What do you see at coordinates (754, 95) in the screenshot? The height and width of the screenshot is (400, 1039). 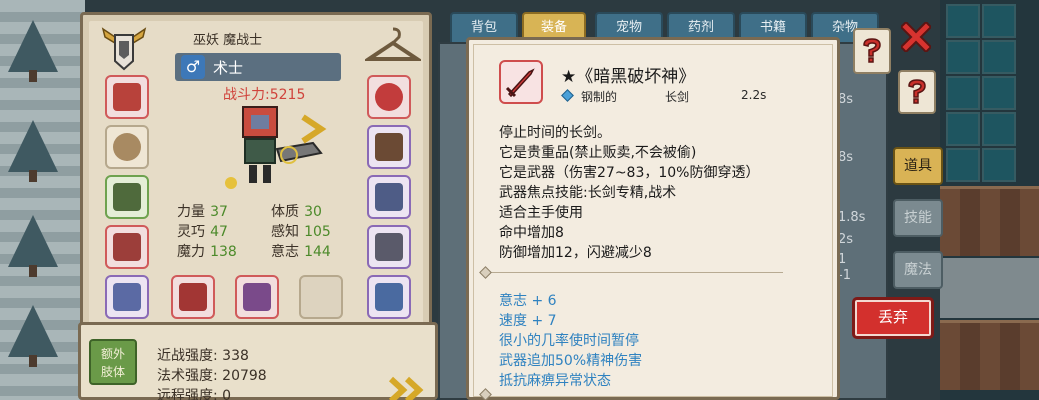 I see `item-speed: 2.2s` at bounding box center [754, 95].